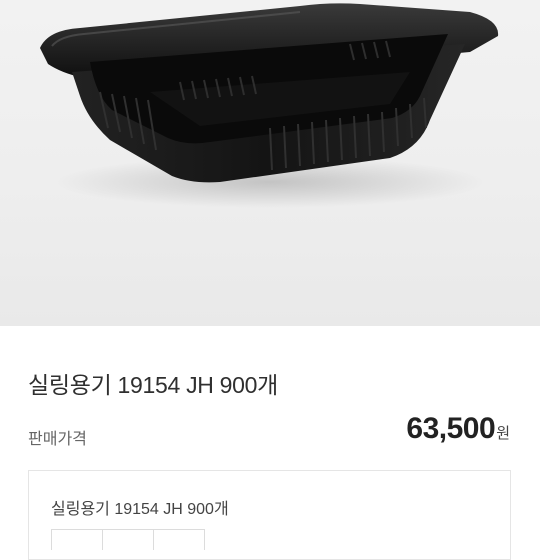 This screenshot has width=540, height=560. What do you see at coordinates (57, 439) in the screenshot?
I see `price-label: 판매가격` at bounding box center [57, 439].